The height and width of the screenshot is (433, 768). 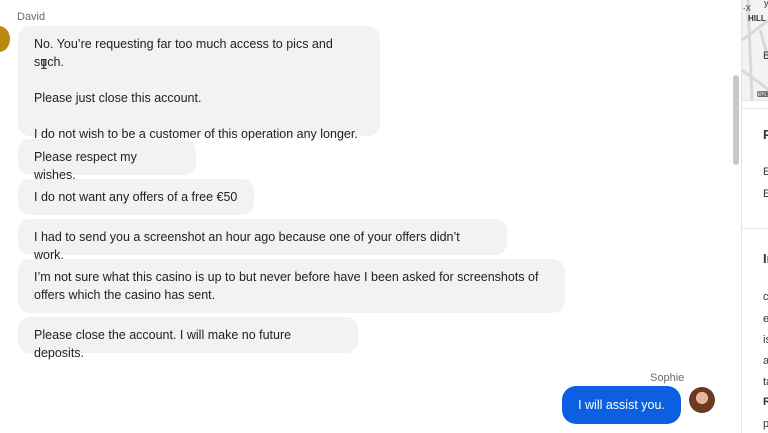 What do you see at coordinates (765, 297) in the screenshot?
I see `side-item: c` at bounding box center [765, 297].